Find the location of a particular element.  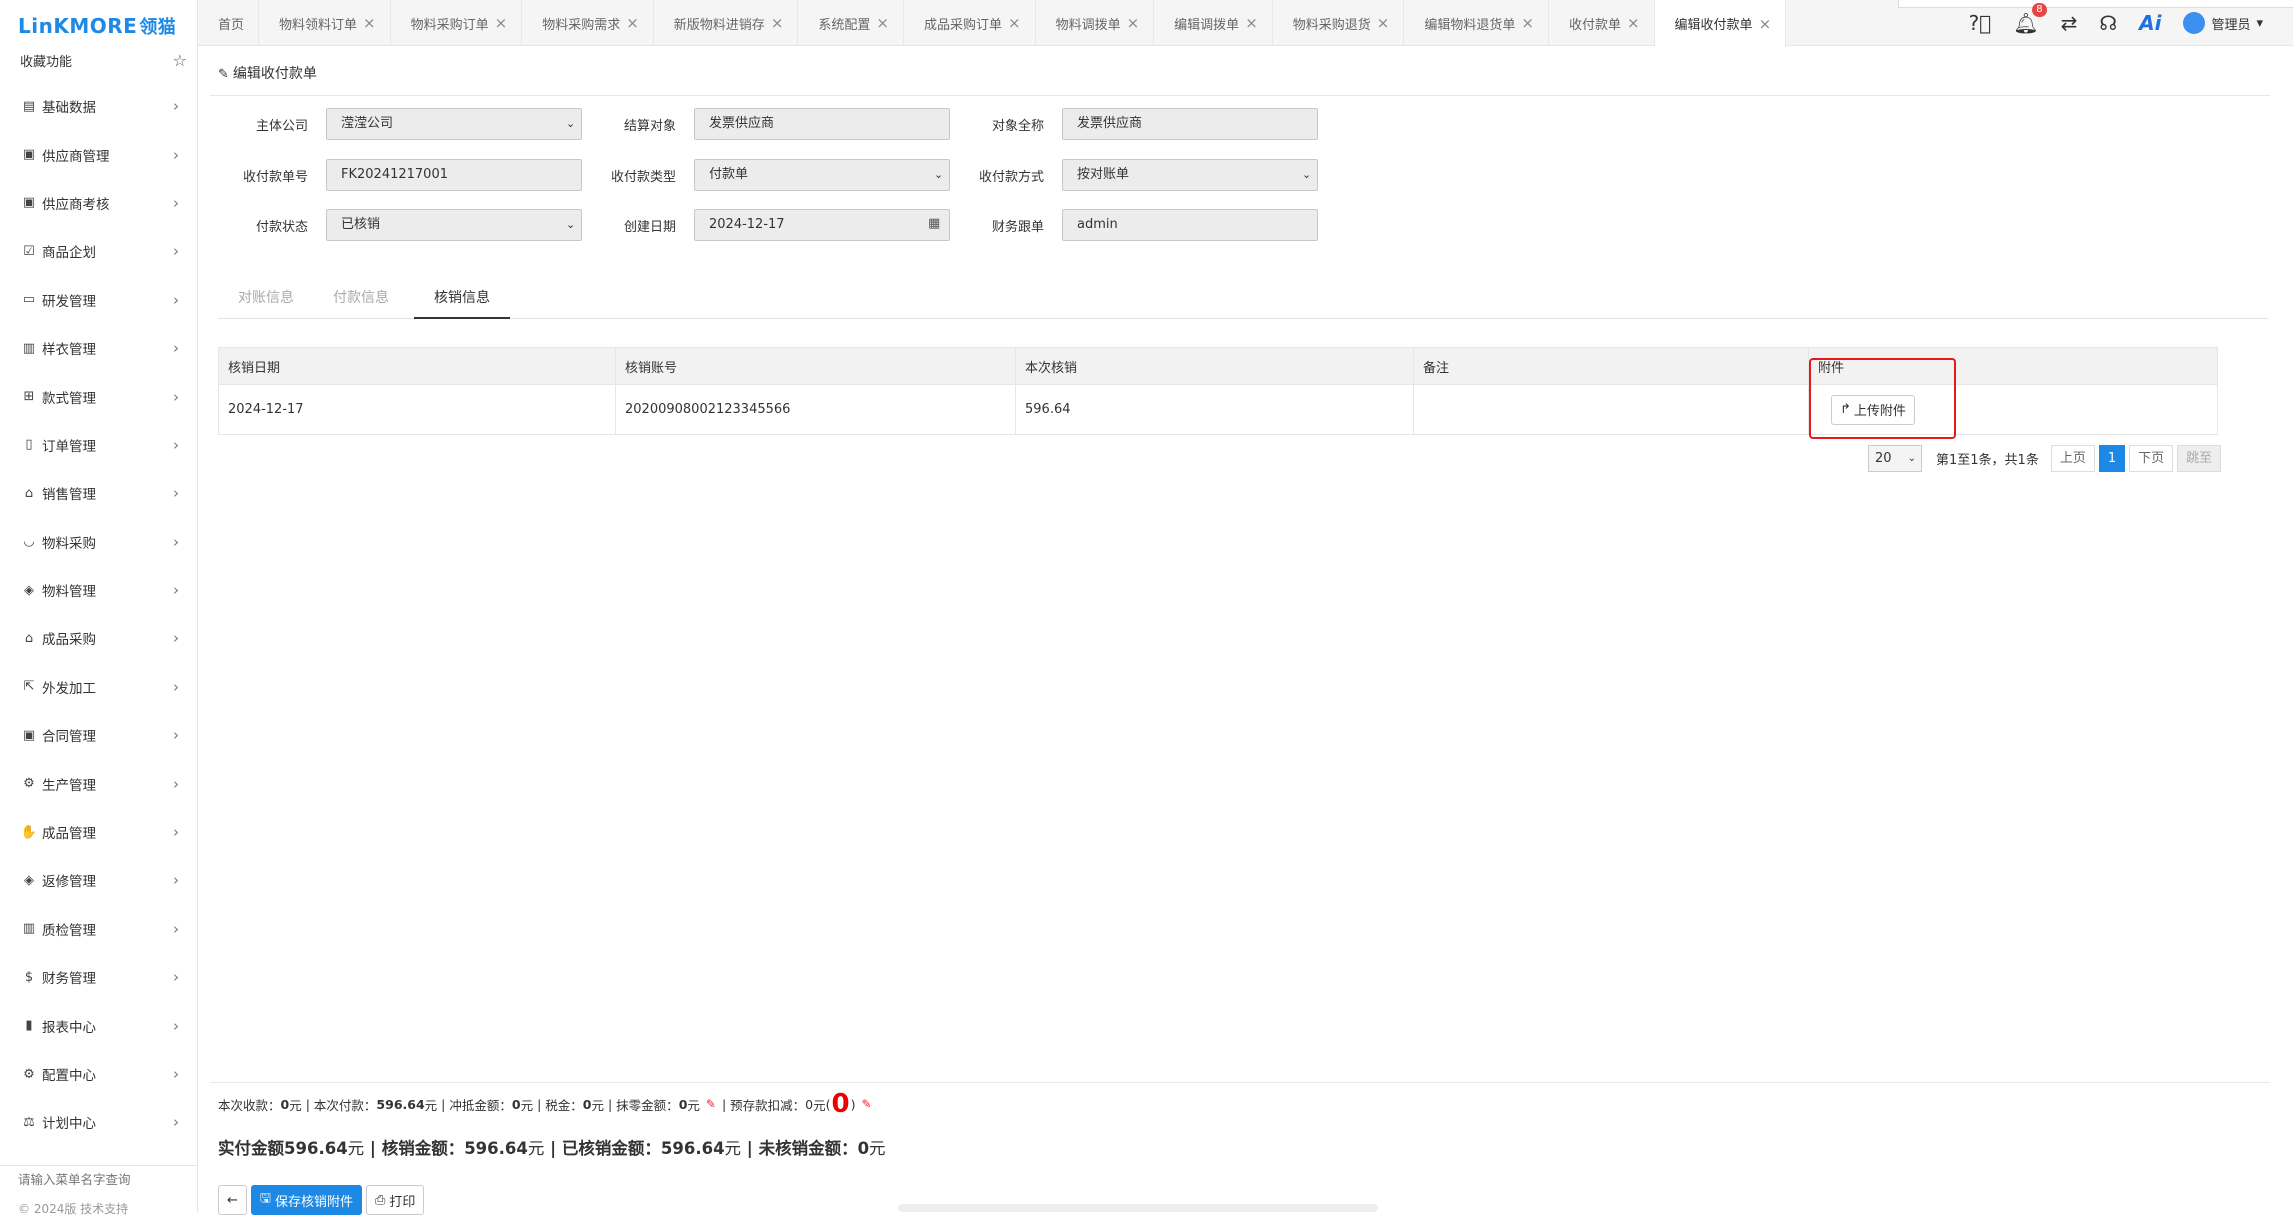

print-button: ⎙ 打印 is located at coordinates (395, 1200).